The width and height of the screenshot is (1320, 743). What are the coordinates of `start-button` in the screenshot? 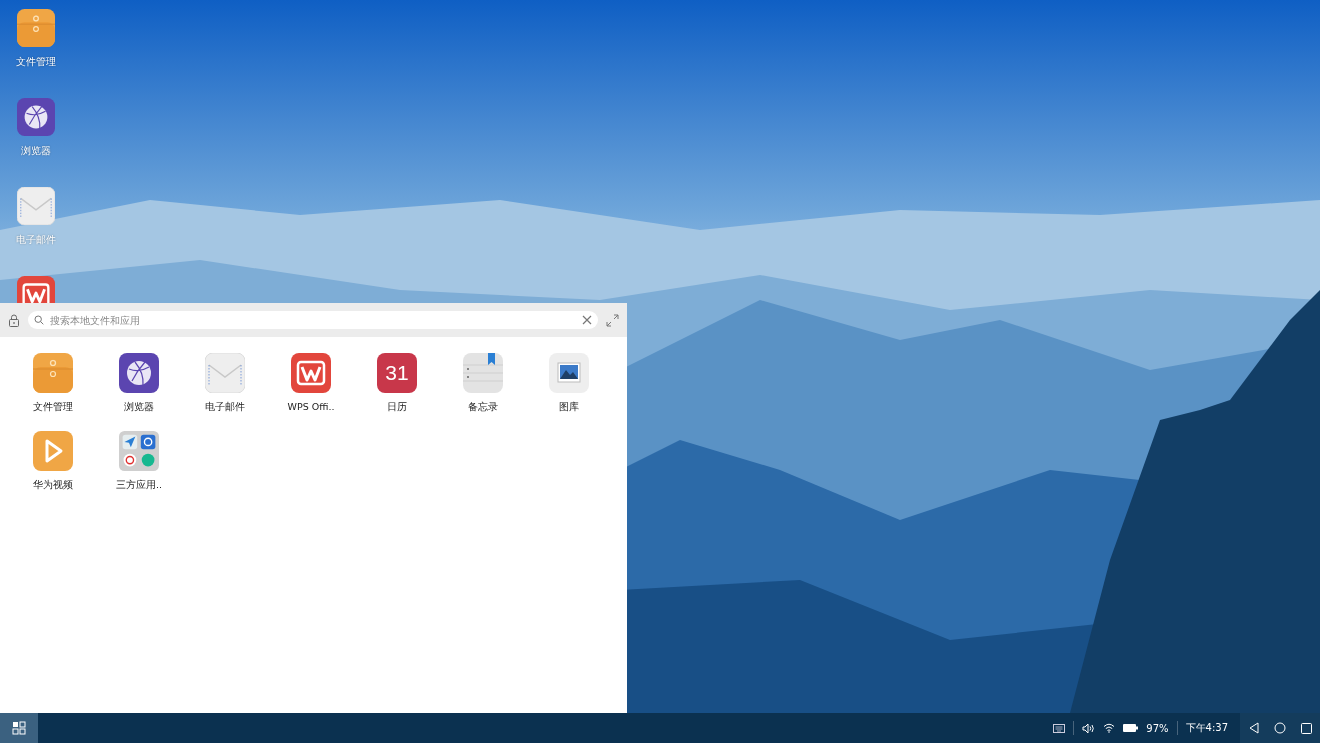 It's located at (19, 728).